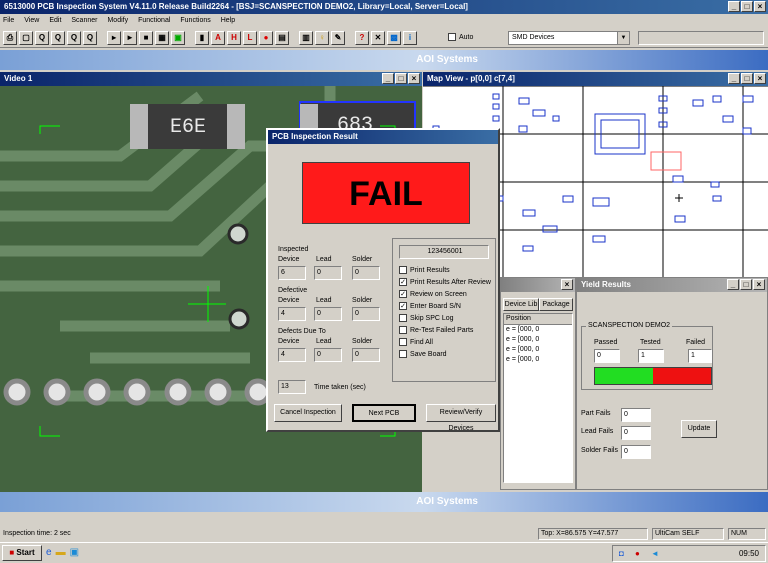 The image size is (768, 563). What do you see at coordinates (567, 284) in the screenshot?
I see `device-list-close-button: ×` at bounding box center [567, 284].